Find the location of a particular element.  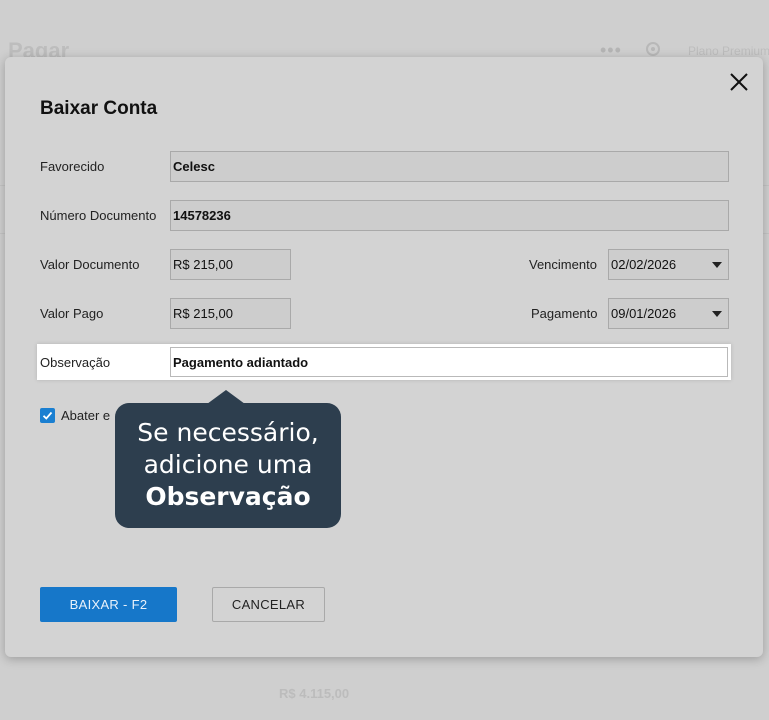

observacao-row: Observação Pagamento adiantado is located at coordinates (384, 362).